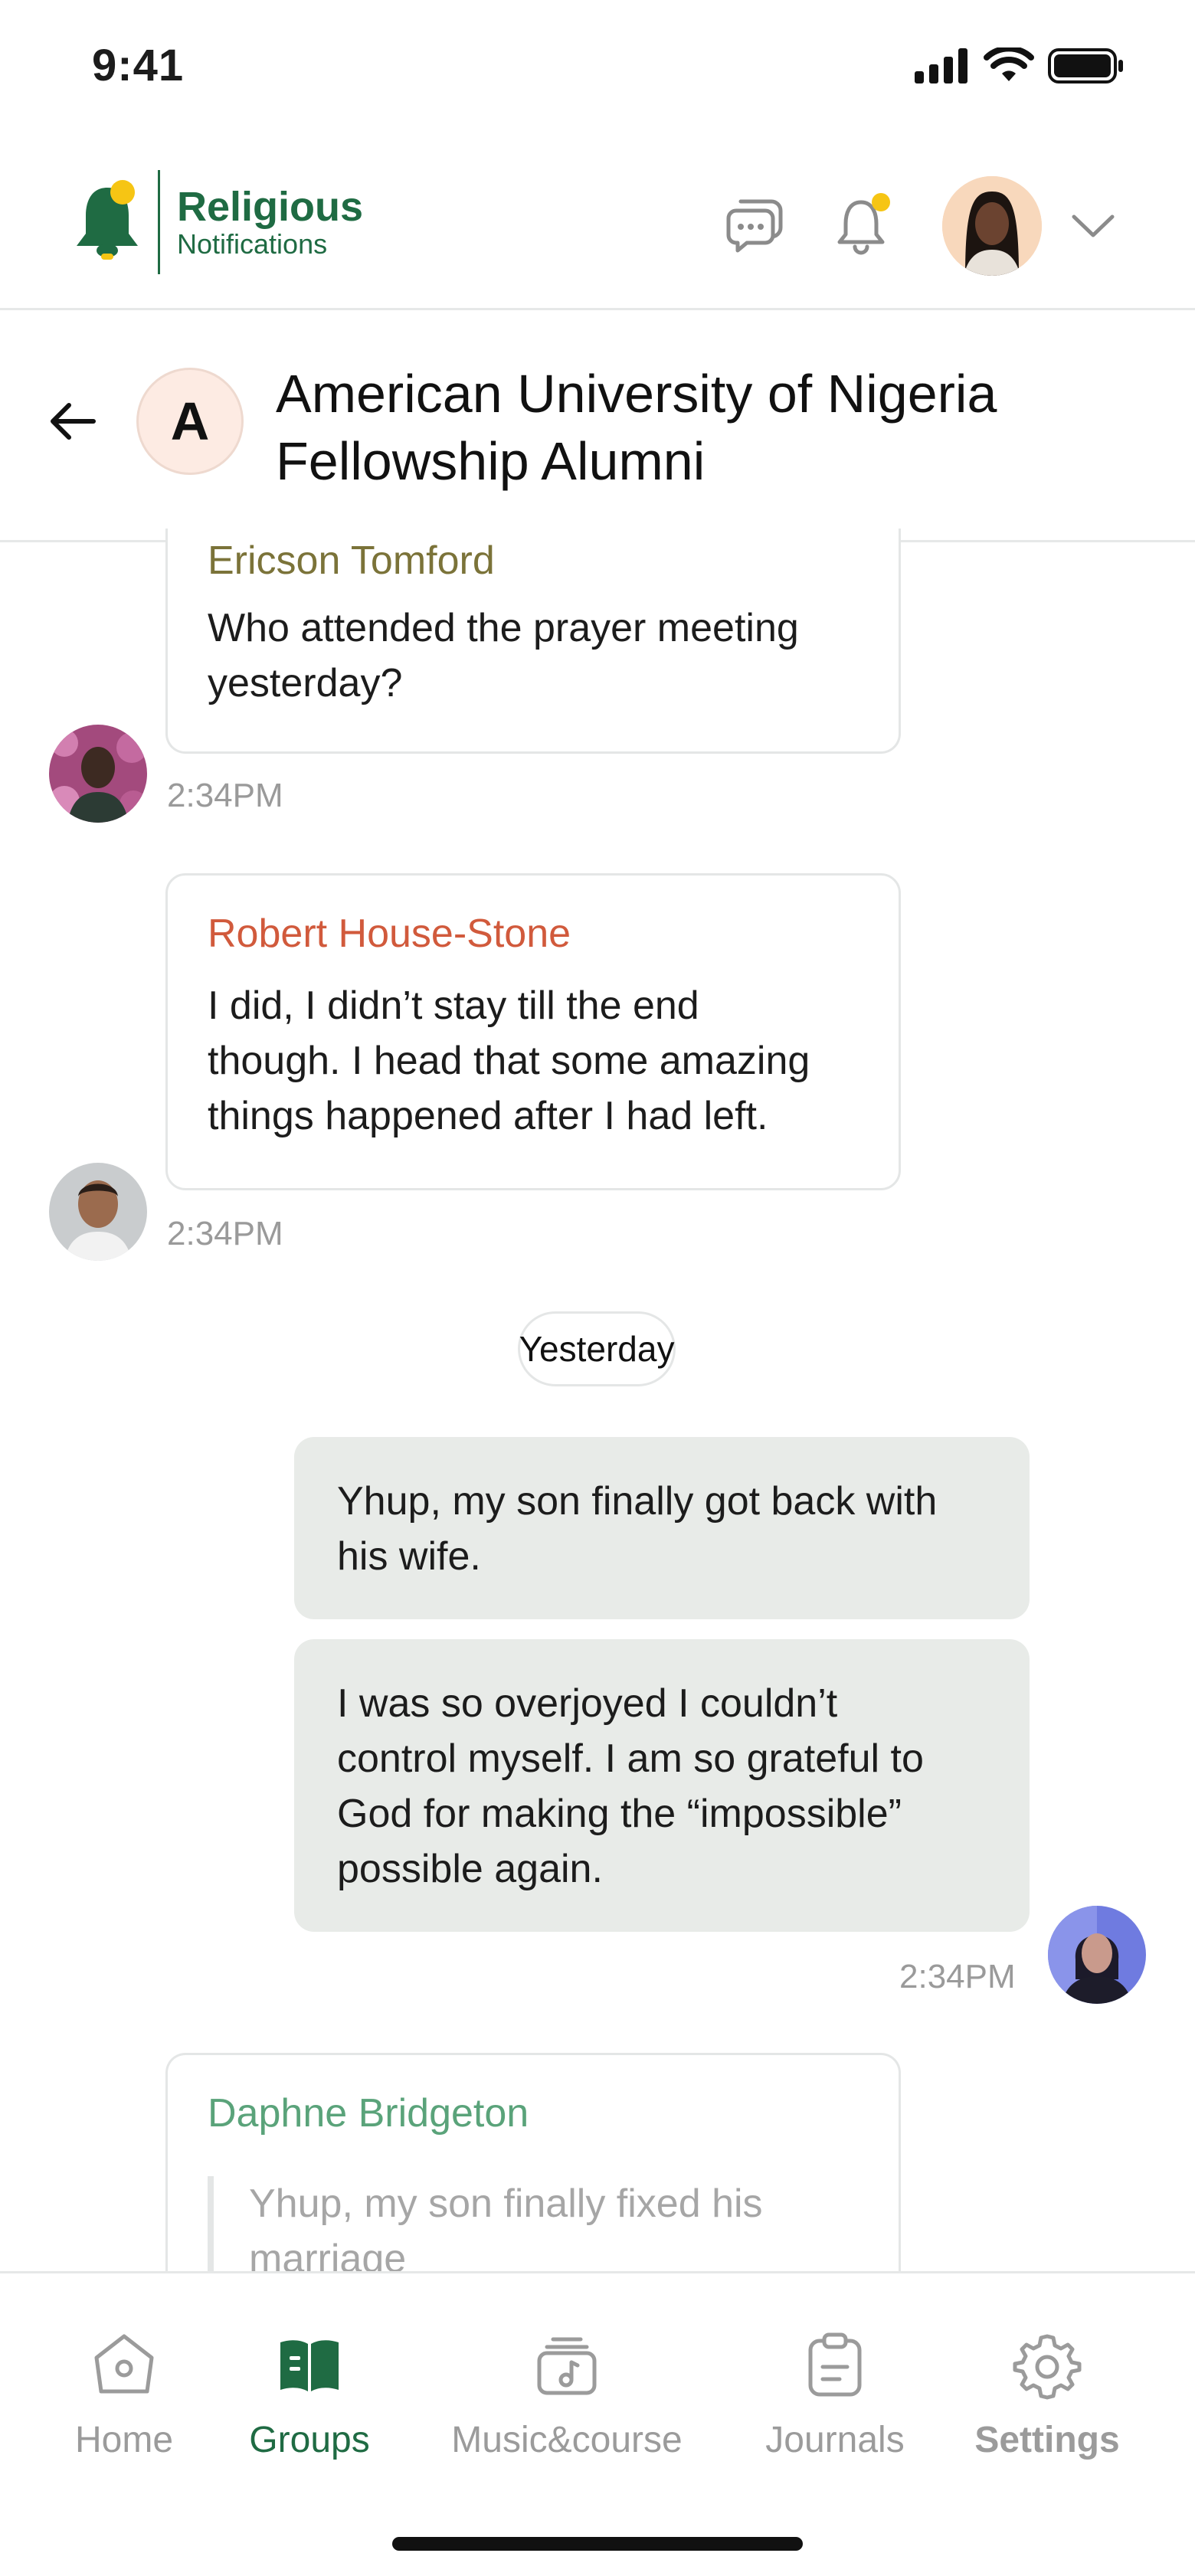 The height and width of the screenshot is (2576, 1195). I want to click on bell-icon, so click(865, 224).